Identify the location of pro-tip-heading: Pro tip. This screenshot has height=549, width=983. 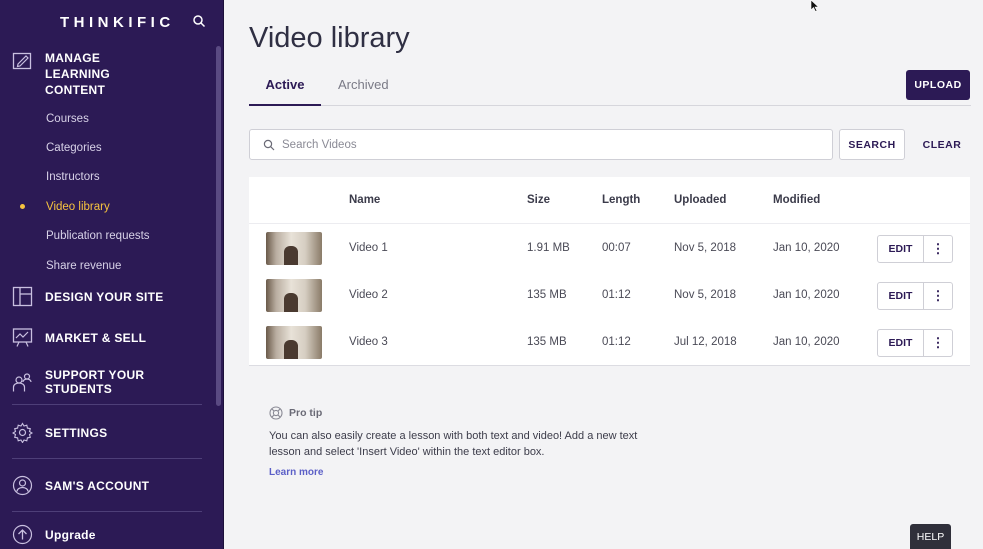
(469, 413).